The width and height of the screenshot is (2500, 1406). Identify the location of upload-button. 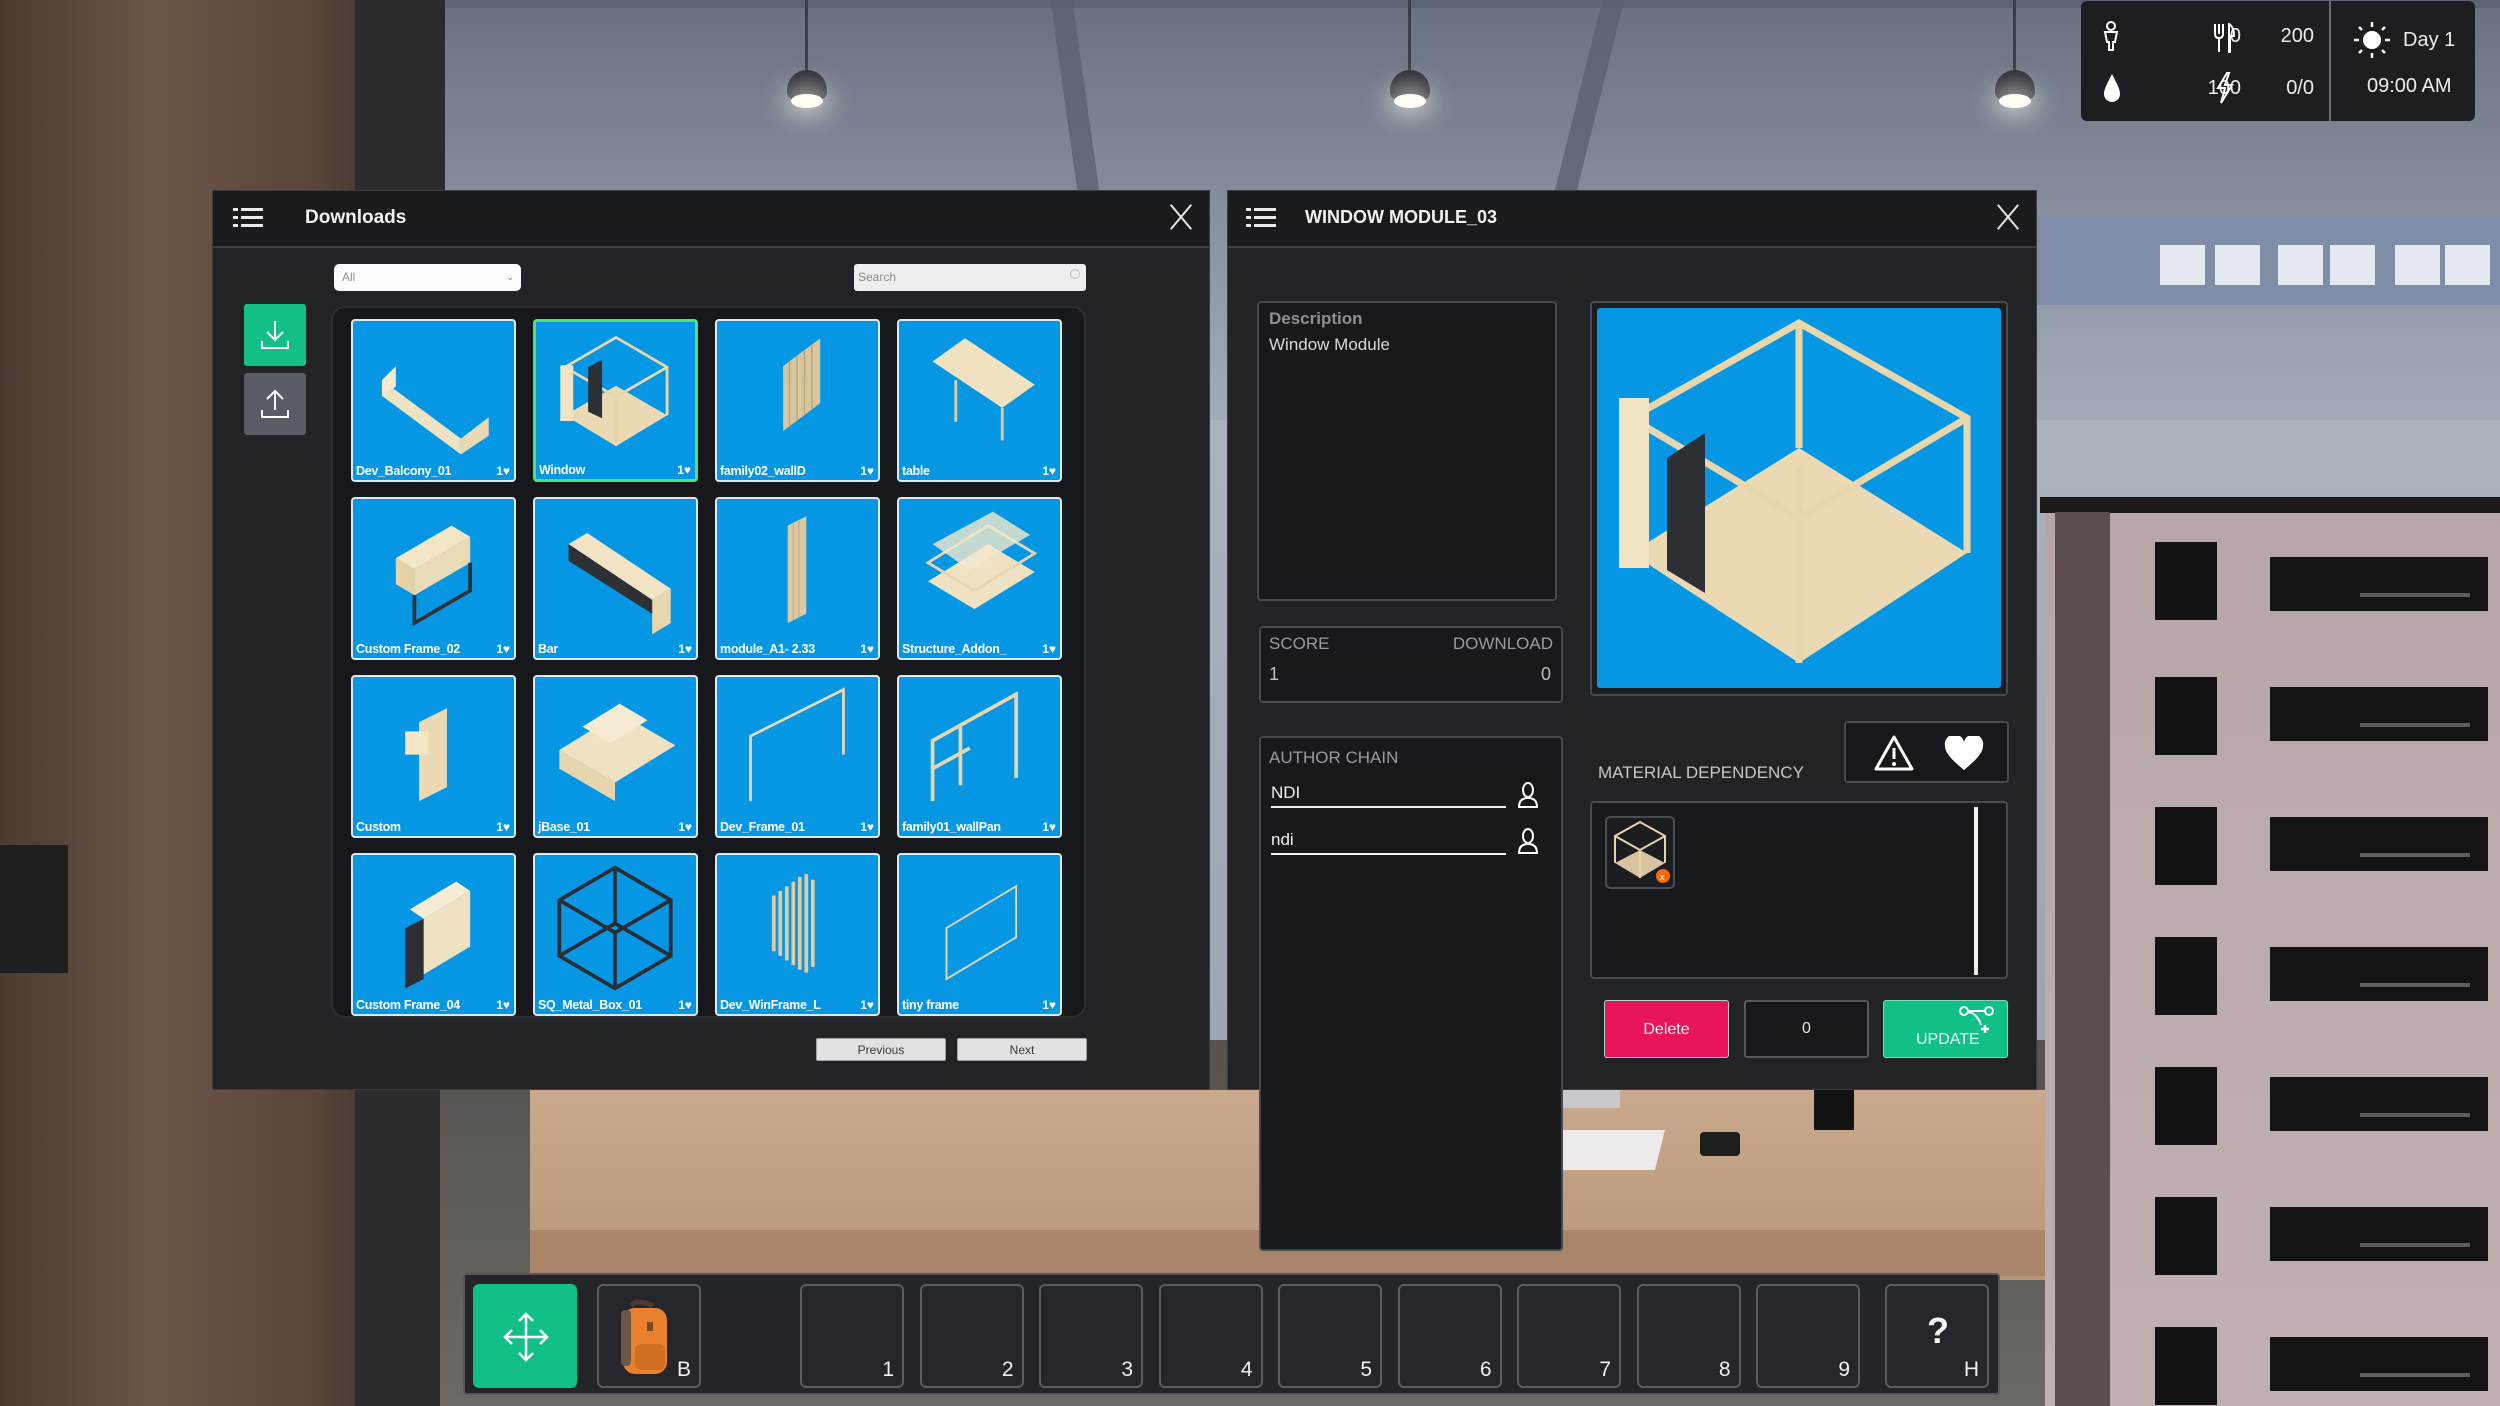
(275, 404).